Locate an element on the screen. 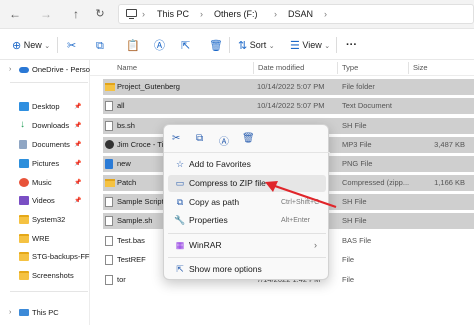  rename-button: Ⓐ is located at coordinates (159, 45).